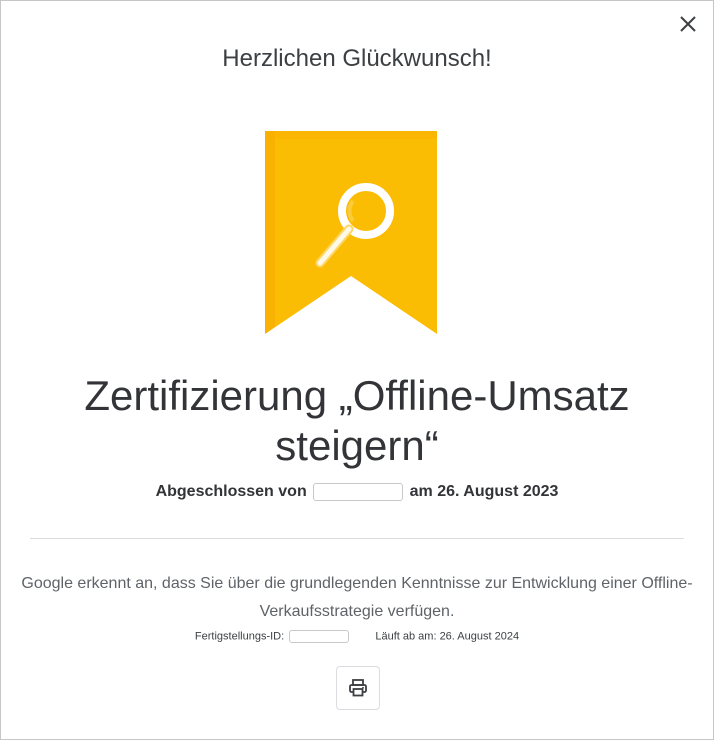 The width and height of the screenshot is (714, 740). Describe the element at coordinates (239, 636) in the screenshot. I see `completion-id-label: Fertigstellungs-ID:` at that location.